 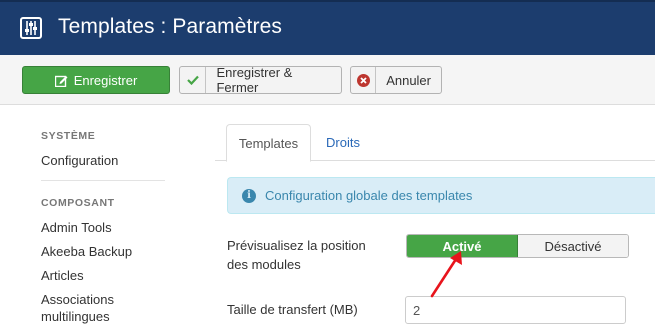 What do you see at coordinates (435, 143) in the screenshot?
I see `tab-bar: Templates Droits` at bounding box center [435, 143].